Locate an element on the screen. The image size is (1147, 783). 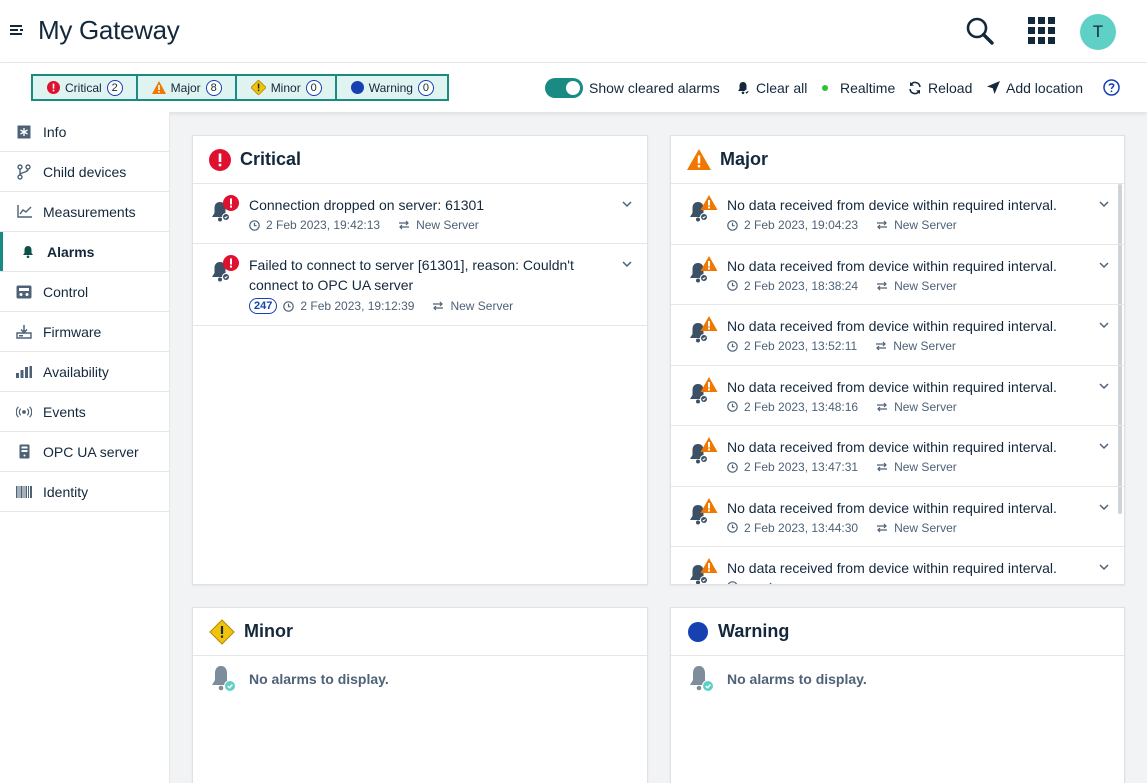
filter-warning-count: 0 is located at coordinates (425, 87).